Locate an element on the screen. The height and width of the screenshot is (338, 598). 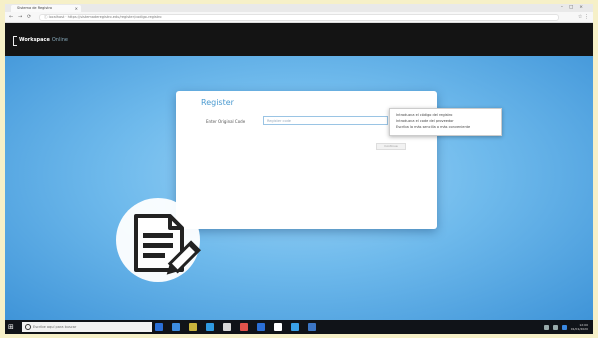
taskbar-search-input: Escribe aquí para buscar is located at coordinates (87, 327).